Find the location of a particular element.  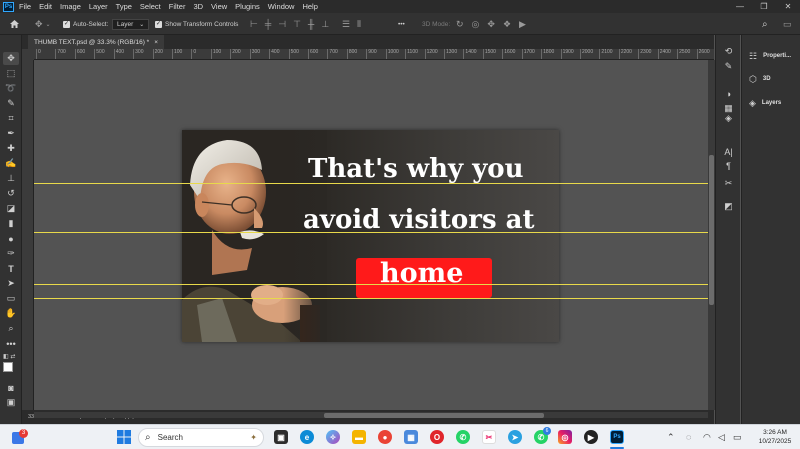

orbit-icon: ↻ is located at coordinates (460, 24).